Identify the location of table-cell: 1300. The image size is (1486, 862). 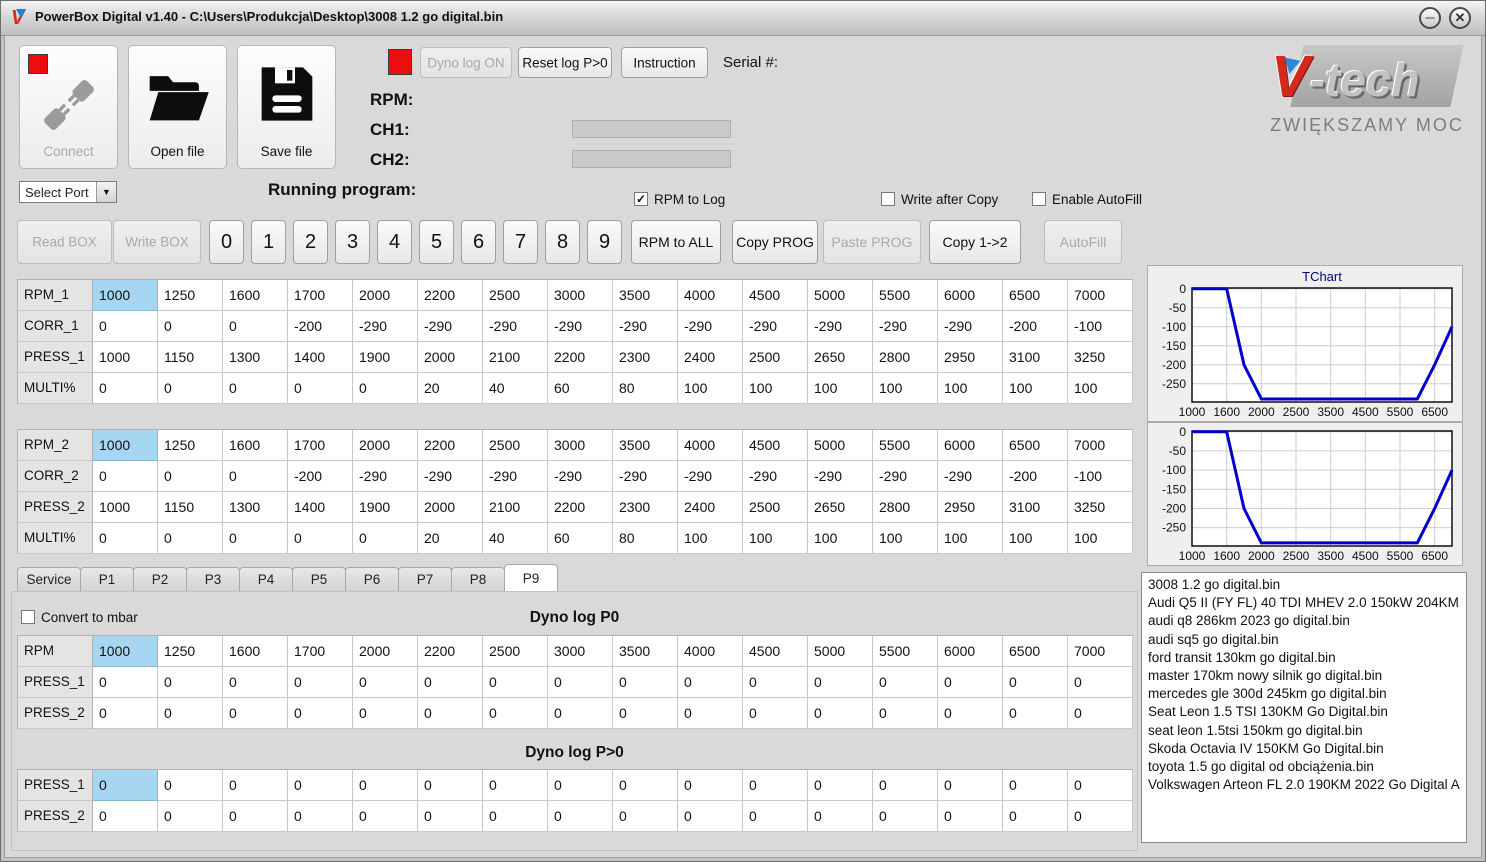
(255, 507).